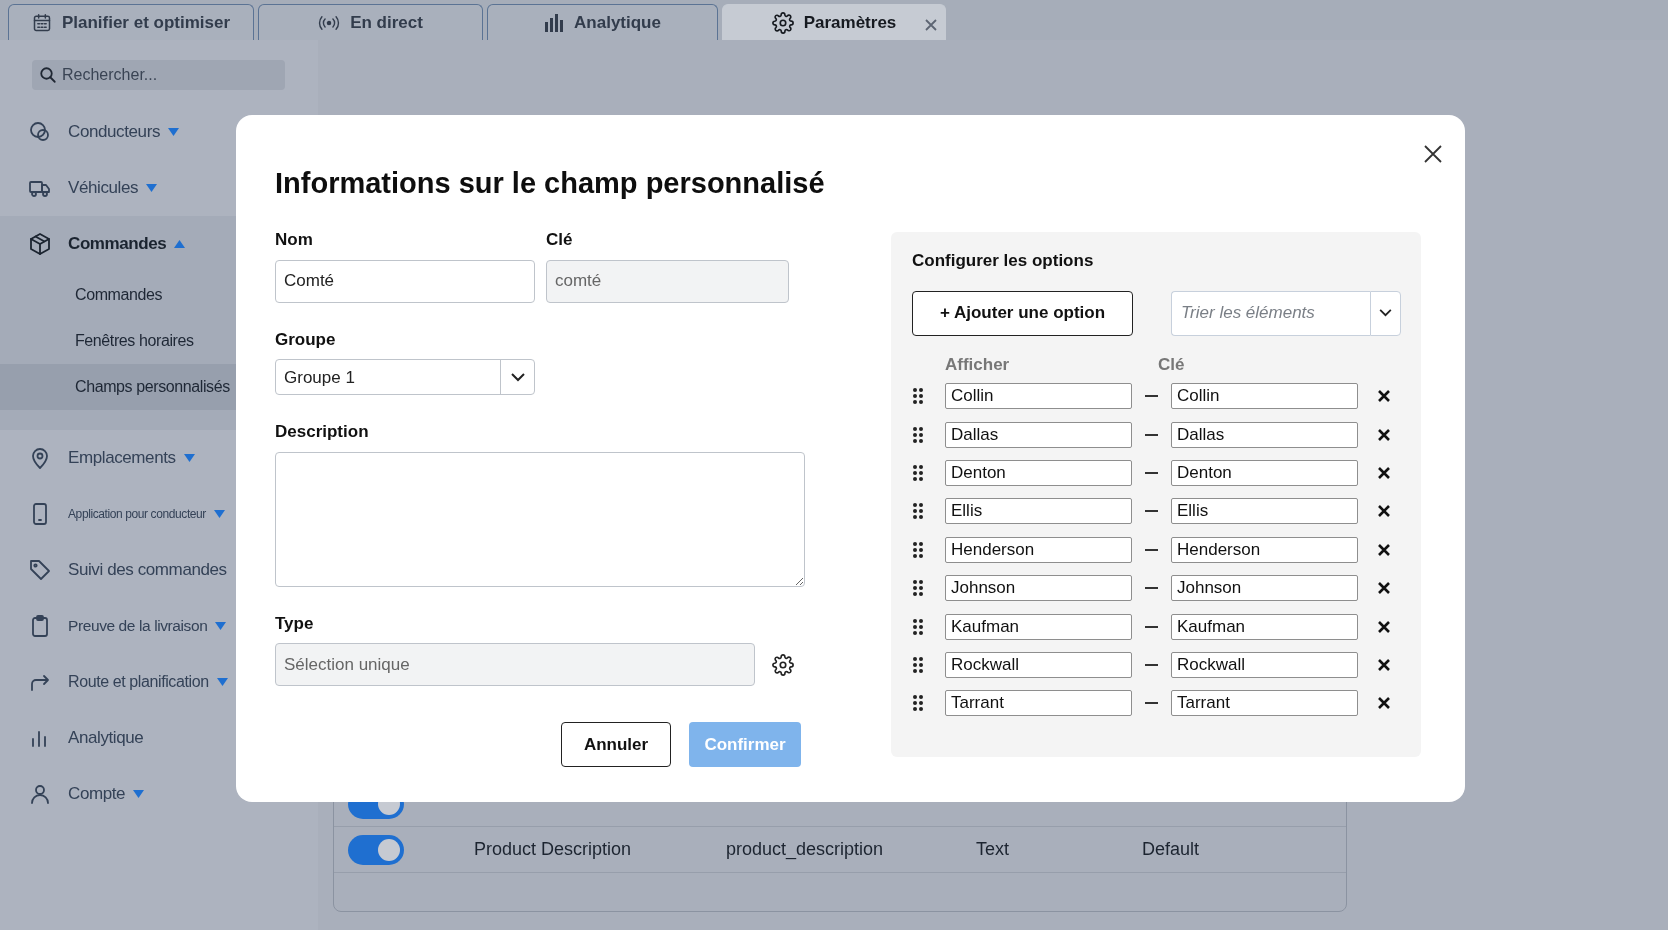 The width and height of the screenshot is (1668, 930). Describe the element at coordinates (1171, 849) in the screenshot. I see `table-cell-text: Default` at that location.